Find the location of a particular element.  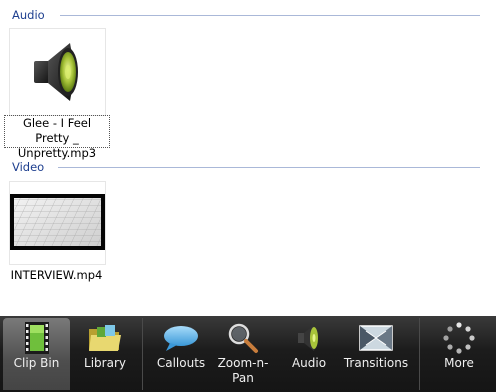

transitions-label: Transitions is located at coordinates (376, 363).